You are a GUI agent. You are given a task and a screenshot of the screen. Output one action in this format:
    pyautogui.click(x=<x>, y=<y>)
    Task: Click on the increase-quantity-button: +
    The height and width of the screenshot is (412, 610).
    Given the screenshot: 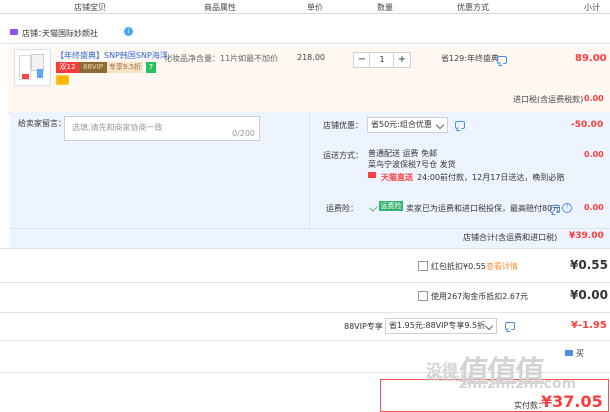 What is the action you would take?
    pyautogui.click(x=402, y=60)
    